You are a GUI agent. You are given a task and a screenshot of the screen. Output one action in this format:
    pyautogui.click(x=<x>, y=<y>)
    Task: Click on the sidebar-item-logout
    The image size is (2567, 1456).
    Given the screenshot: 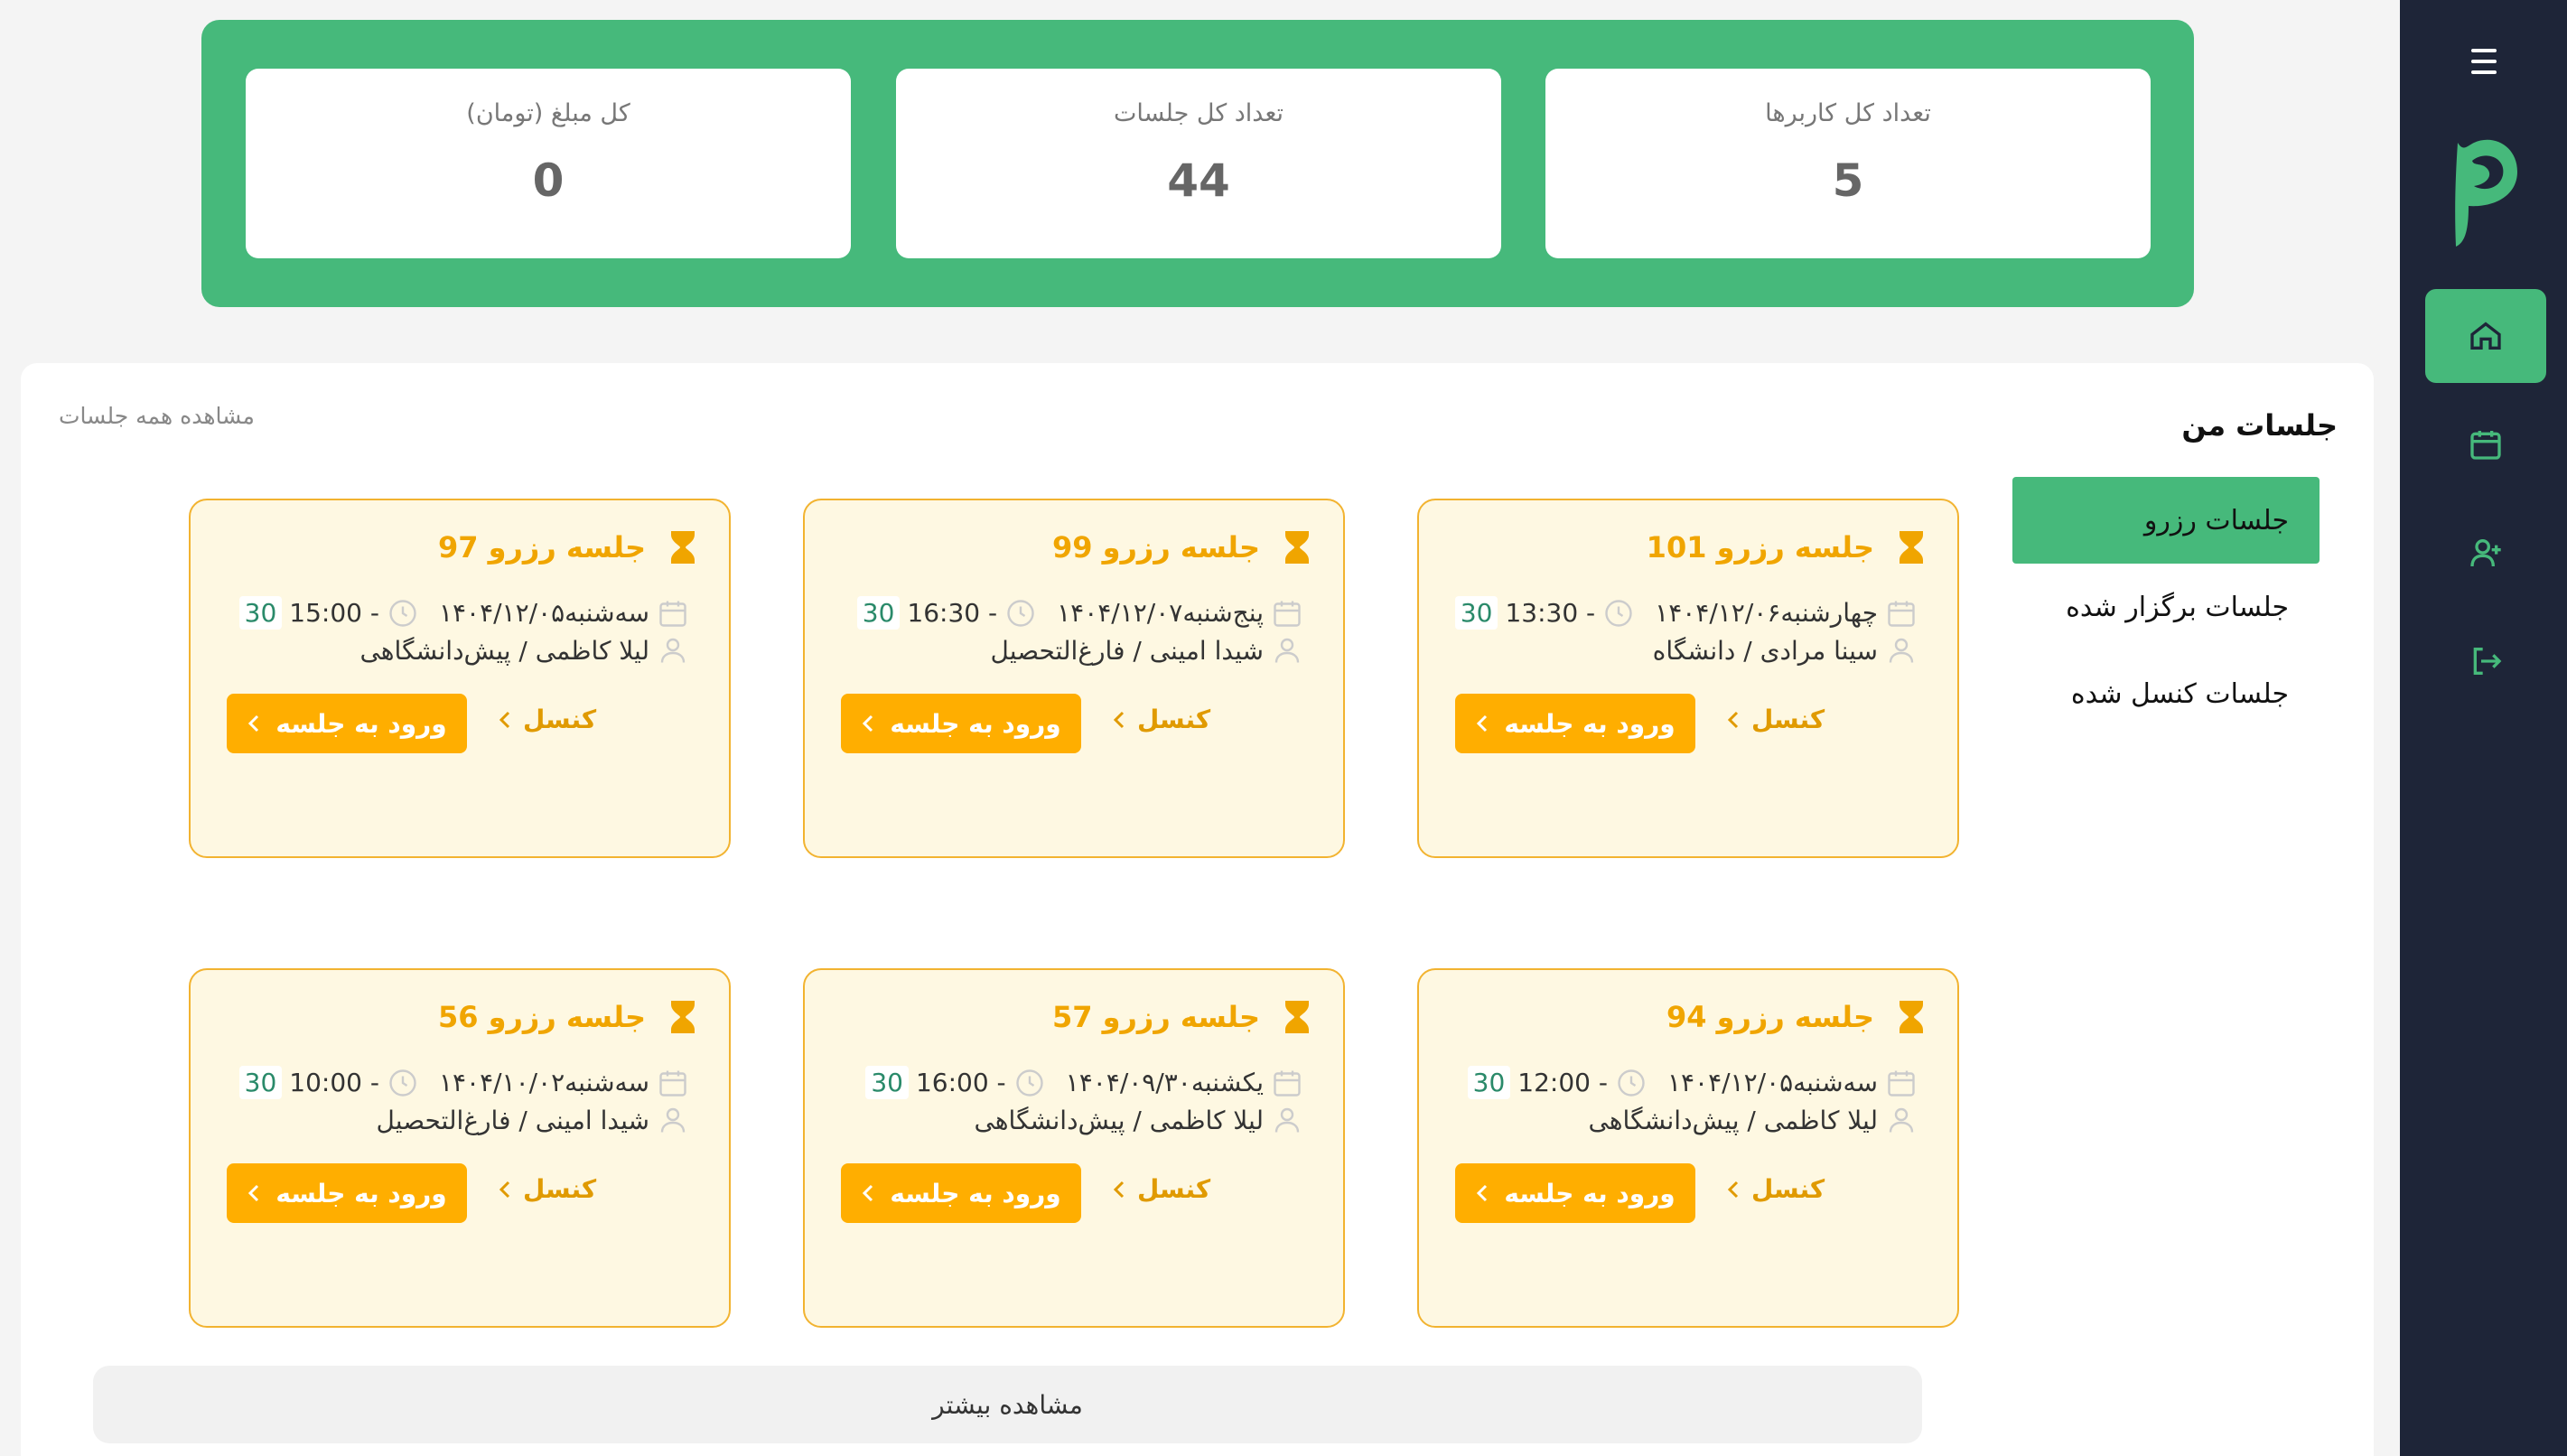 What is the action you would take?
    pyautogui.click(x=2486, y=661)
    